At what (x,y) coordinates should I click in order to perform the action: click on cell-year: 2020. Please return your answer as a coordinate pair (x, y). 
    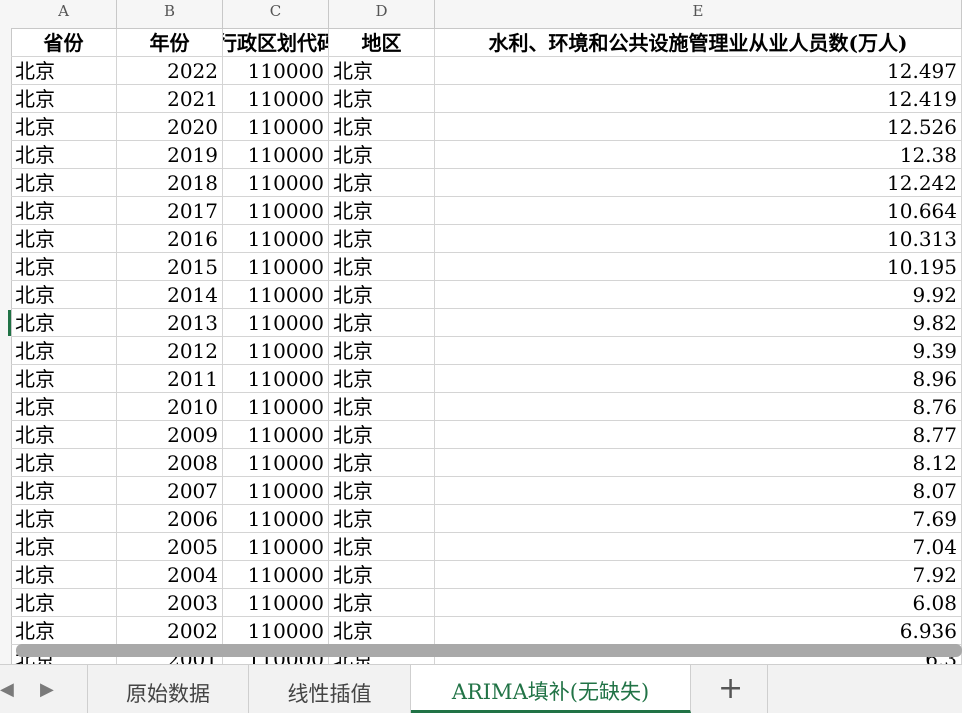
    Looking at the image, I should click on (170, 127).